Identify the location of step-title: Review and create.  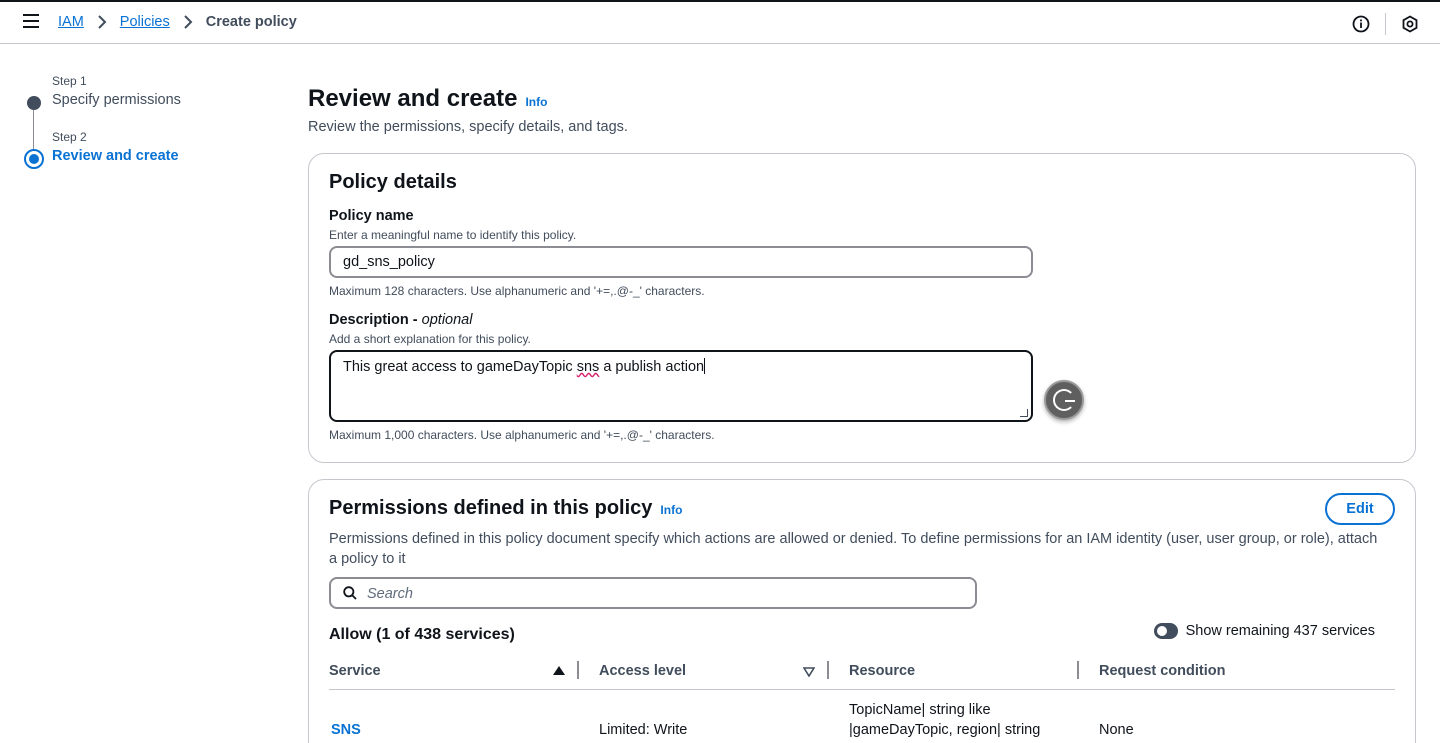
(115, 156).